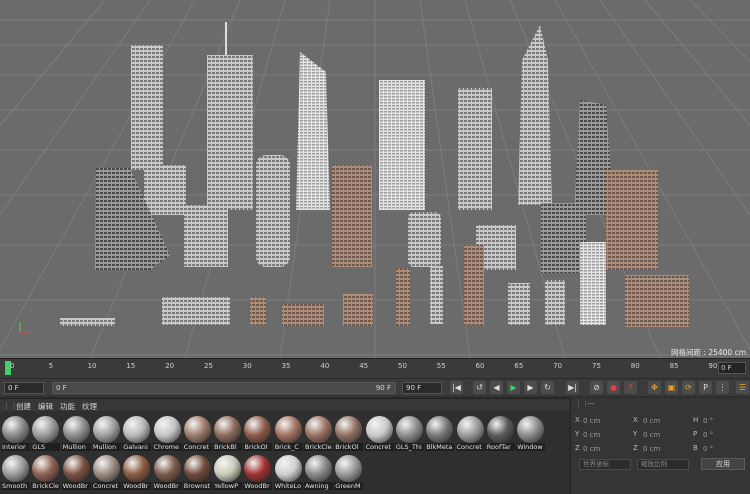 This screenshot has height=494, width=750. I want to click on param-key-icon: P, so click(705, 387).